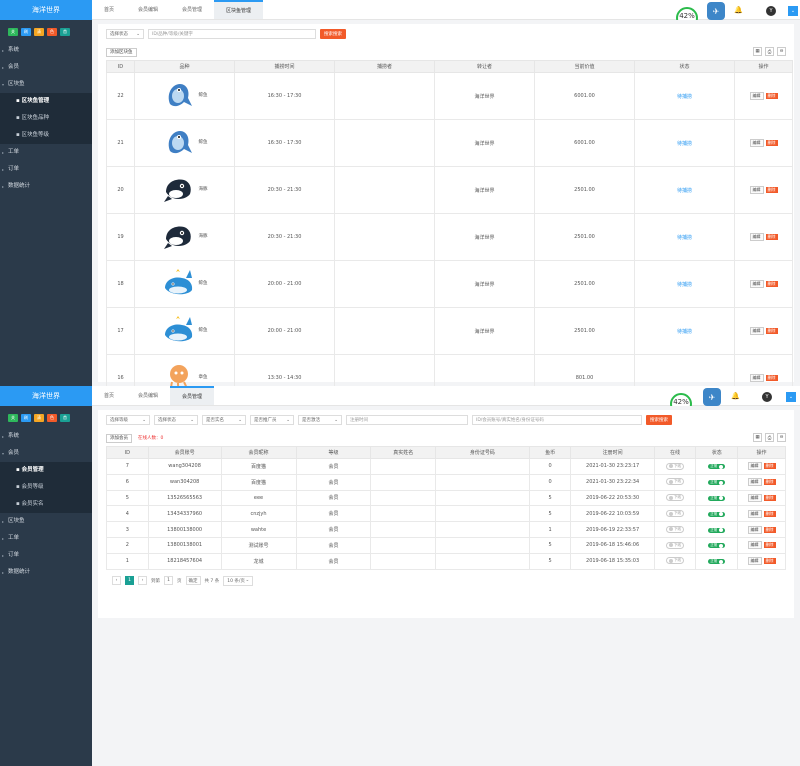 The height and width of the screenshot is (766, 800). What do you see at coordinates (612, 452) in the screenshot?
I see `column-header: 注册时间` at bounding box center [612, 452].